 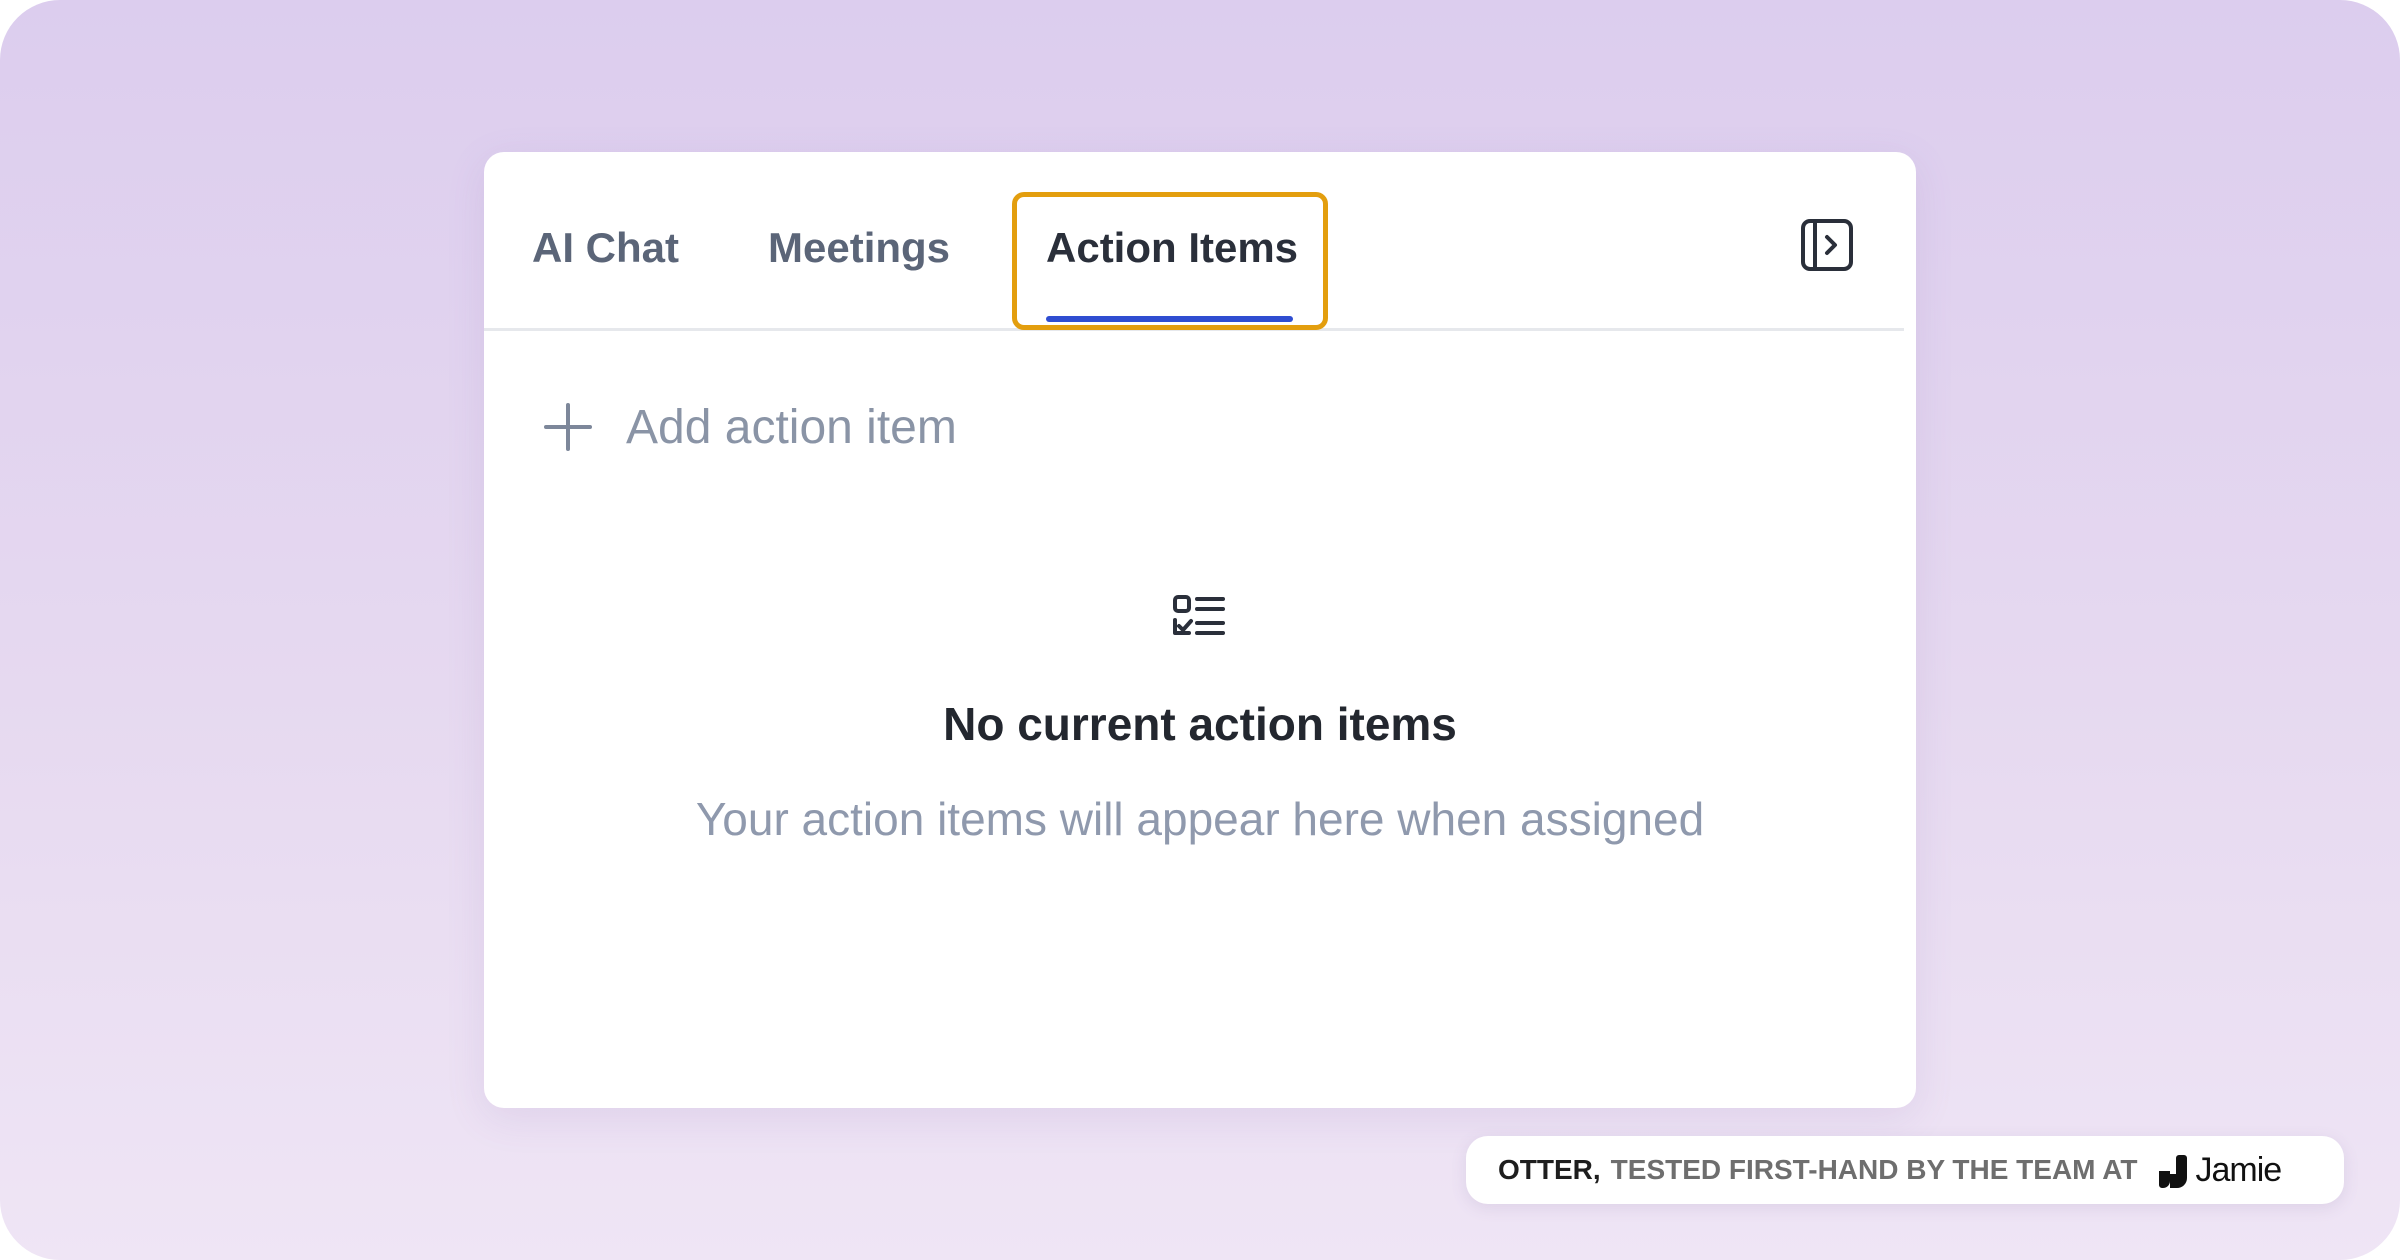 I want to click on badge-tagline: TESTED FIRST-HAND BY THE TEAM AT, so click(x=1874, y=1169).